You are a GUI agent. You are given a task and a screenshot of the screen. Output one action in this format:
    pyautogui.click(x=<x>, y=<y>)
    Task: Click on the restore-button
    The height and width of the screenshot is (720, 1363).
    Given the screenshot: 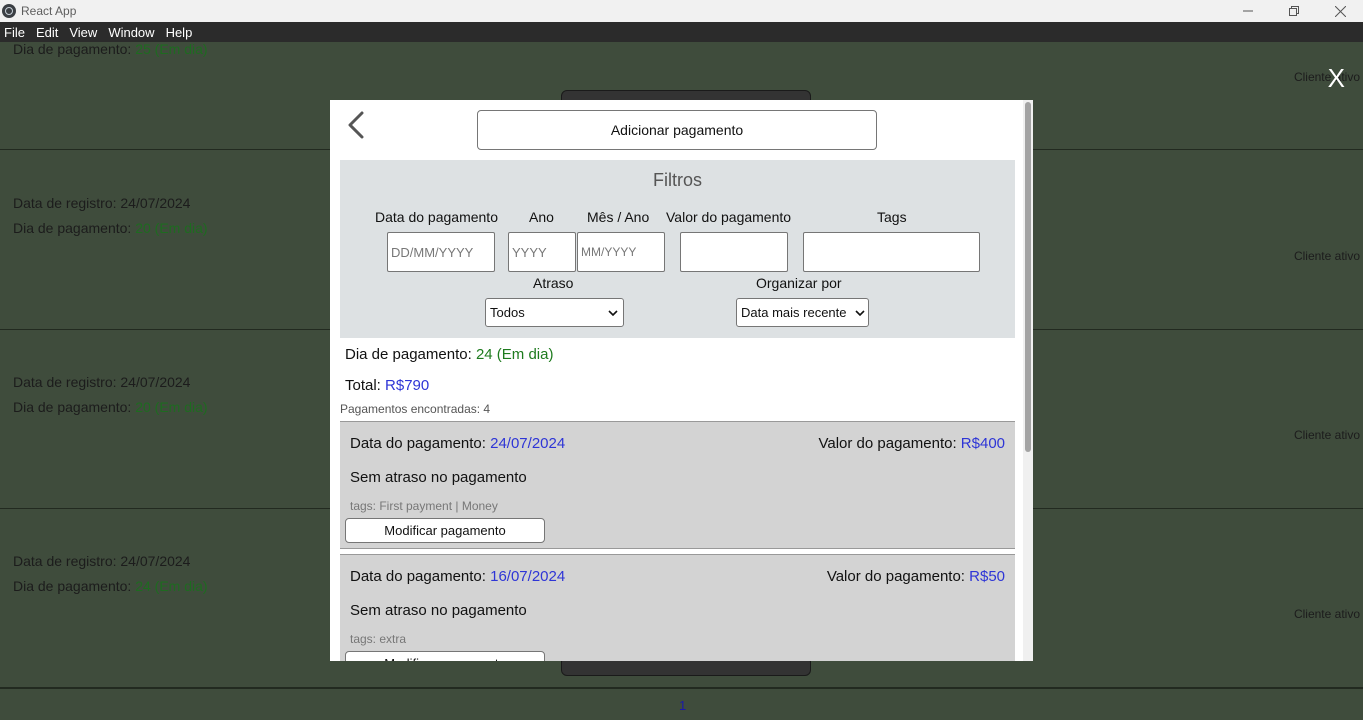 What is the action you would take?
    pyautogui.click(x=1294, y=11)
    